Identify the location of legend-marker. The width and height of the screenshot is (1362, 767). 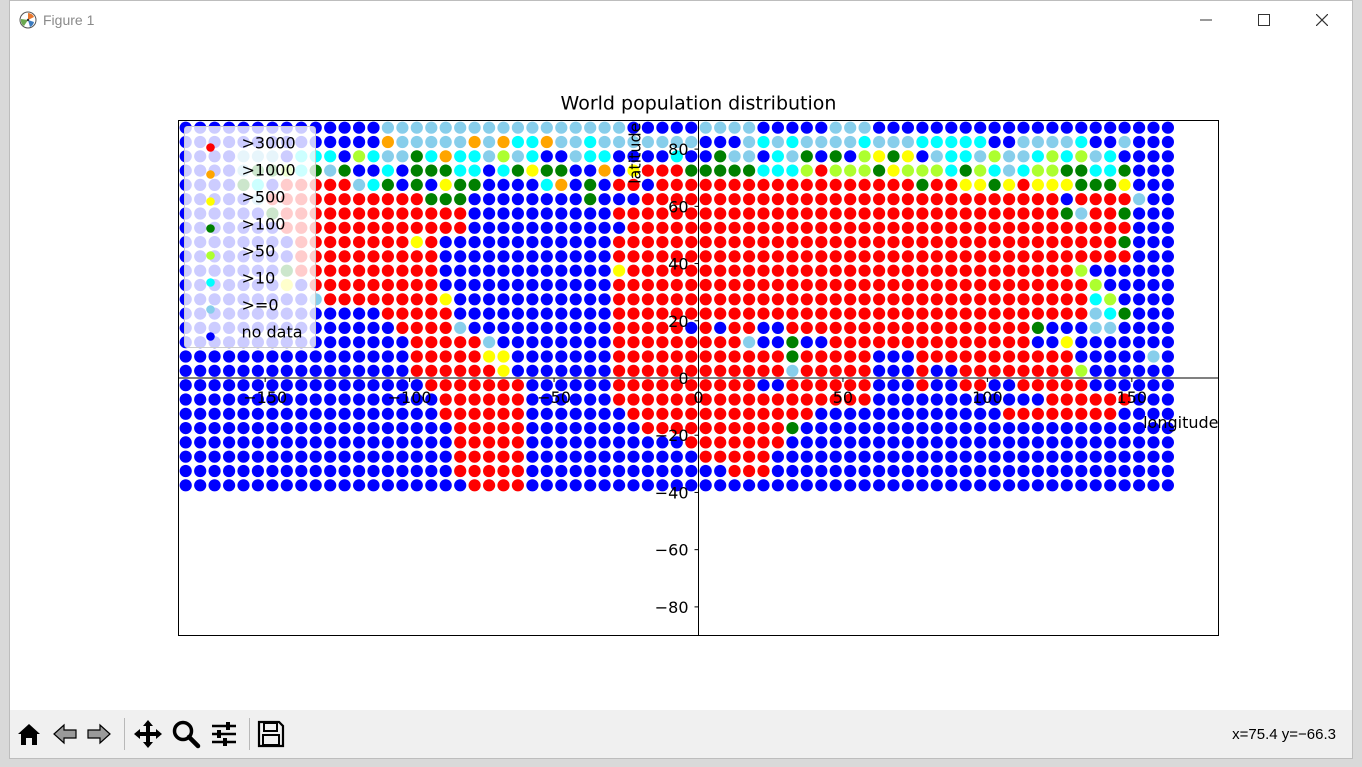
(210, 309).